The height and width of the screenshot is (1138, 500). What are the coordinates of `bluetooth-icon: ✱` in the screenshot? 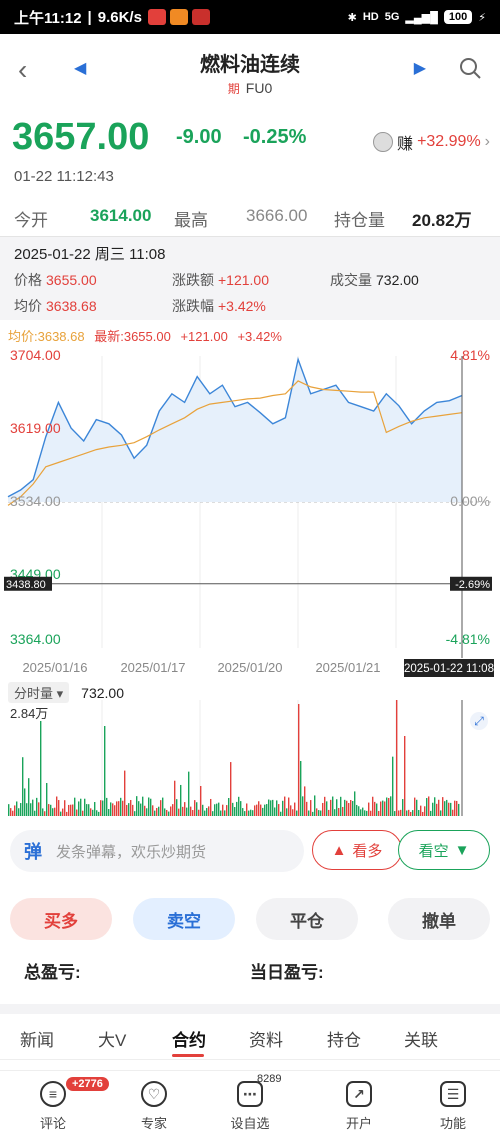 It's located at (352, 17).